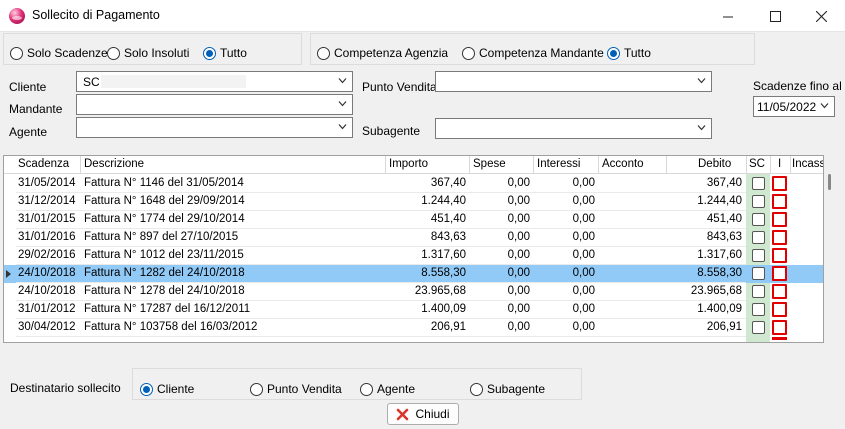 This screenshot has height=429, width=845. What do you see at coordinates (443, 201) in the screenshot?
I see `cell-importo: 1.244,40` at bounding box center [443, 201].